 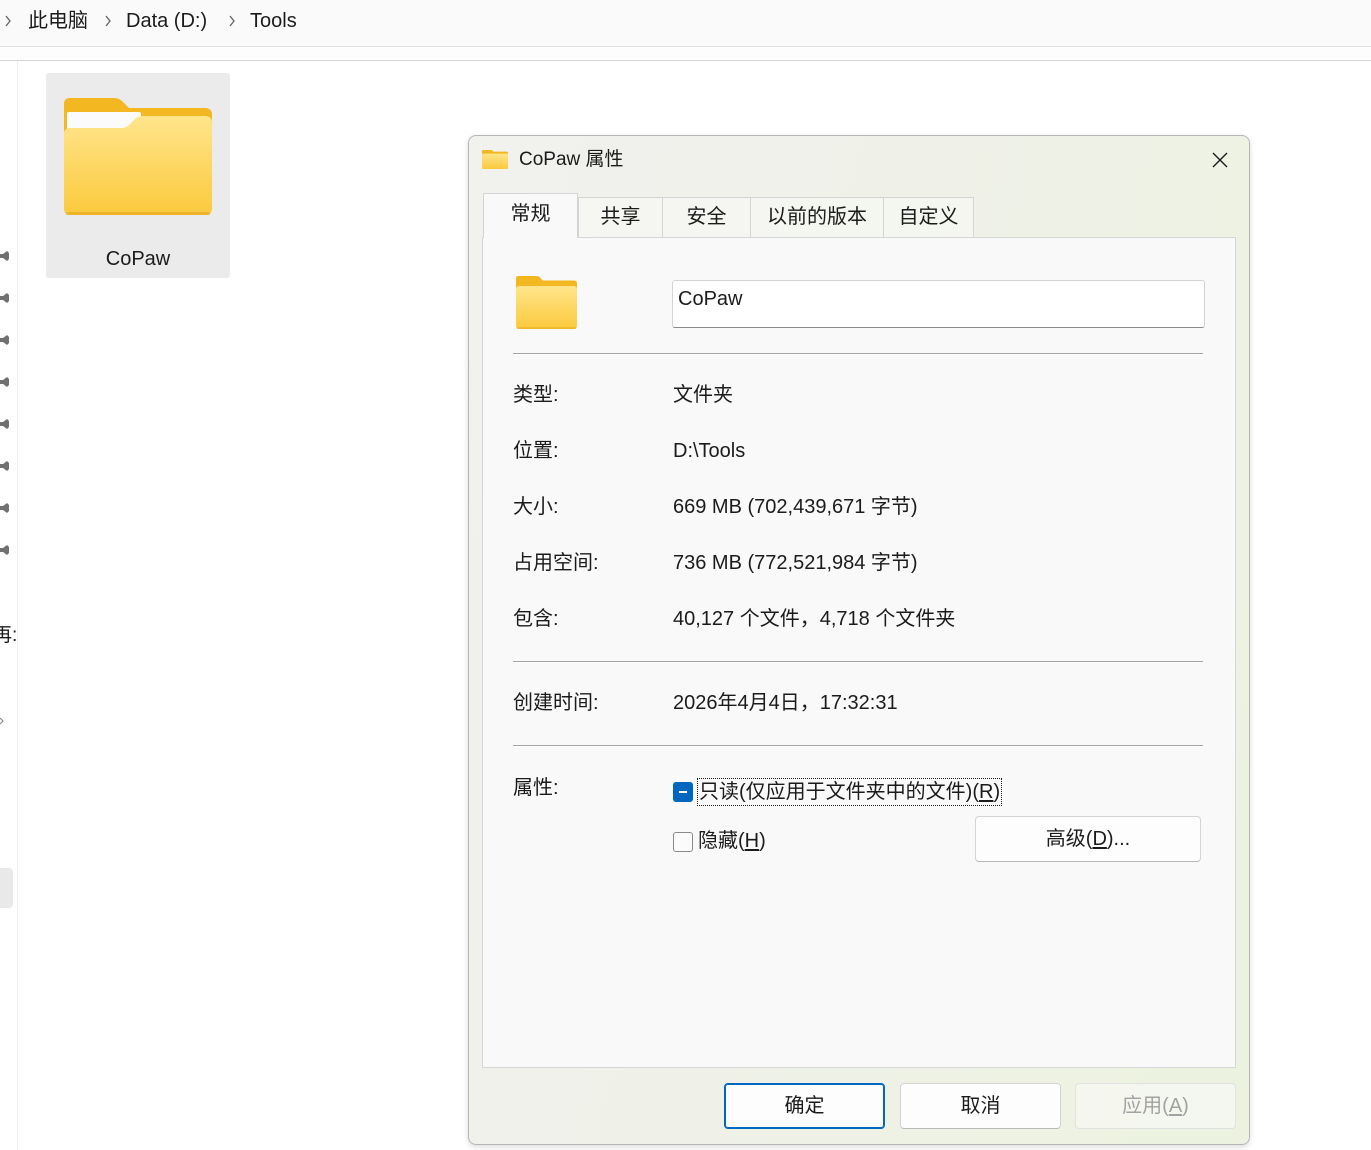 I want to click on ok-button: 确定, so click(x=804, y=1106).